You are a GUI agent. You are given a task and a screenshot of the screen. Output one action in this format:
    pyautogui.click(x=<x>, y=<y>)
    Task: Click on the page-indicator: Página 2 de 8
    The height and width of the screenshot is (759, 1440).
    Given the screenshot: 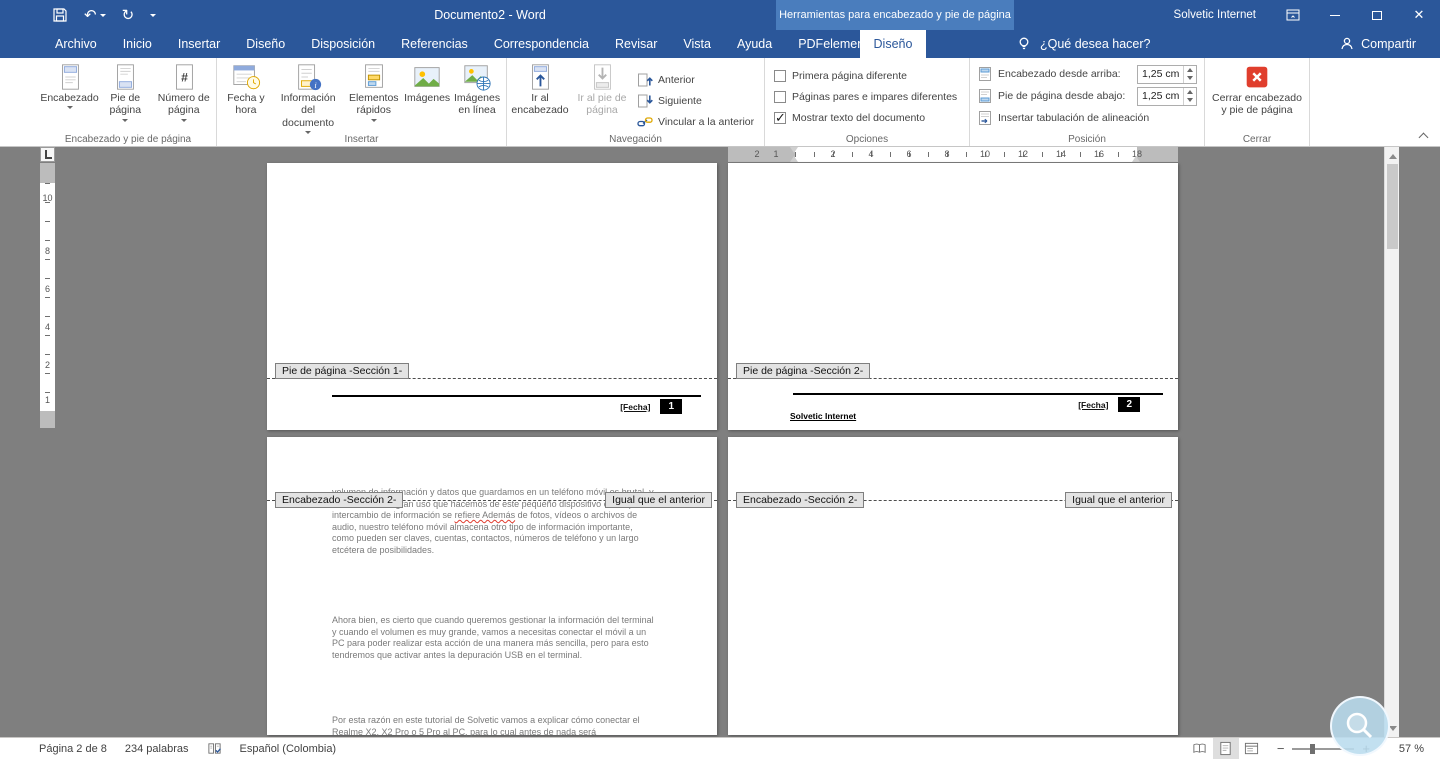 What is the action you would take?
    pyautogui.click(x=73, y=748)
    